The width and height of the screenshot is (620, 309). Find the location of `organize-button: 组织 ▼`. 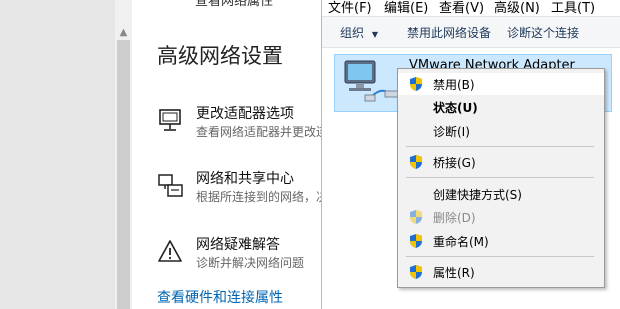

organize-button: 组织 ▼ is located at coordinates (359, 32).